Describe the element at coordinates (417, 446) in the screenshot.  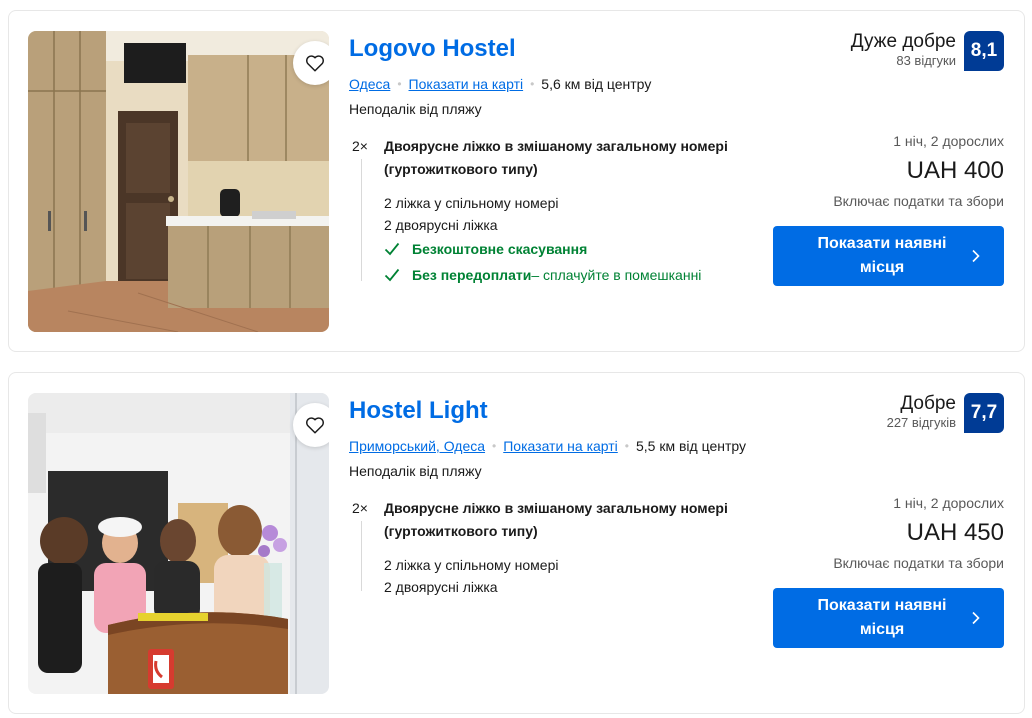
I see `location-link: Приморський, Одеса` at that location.